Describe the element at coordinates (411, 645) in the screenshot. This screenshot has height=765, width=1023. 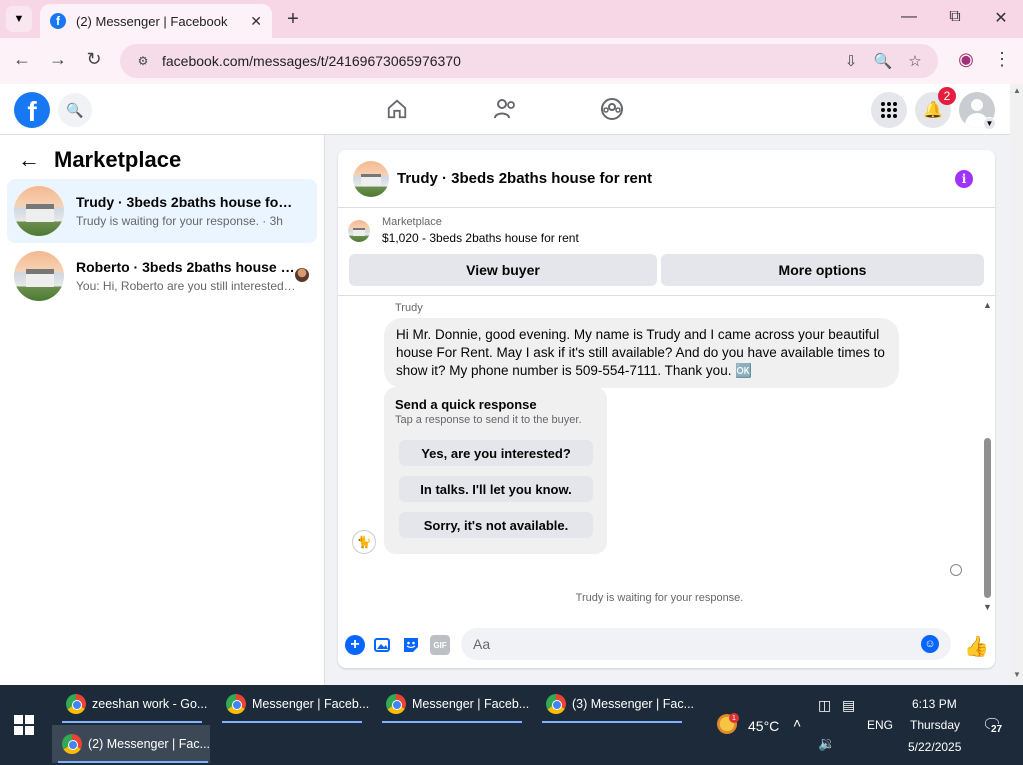
I see `sticker-icon` at that location.